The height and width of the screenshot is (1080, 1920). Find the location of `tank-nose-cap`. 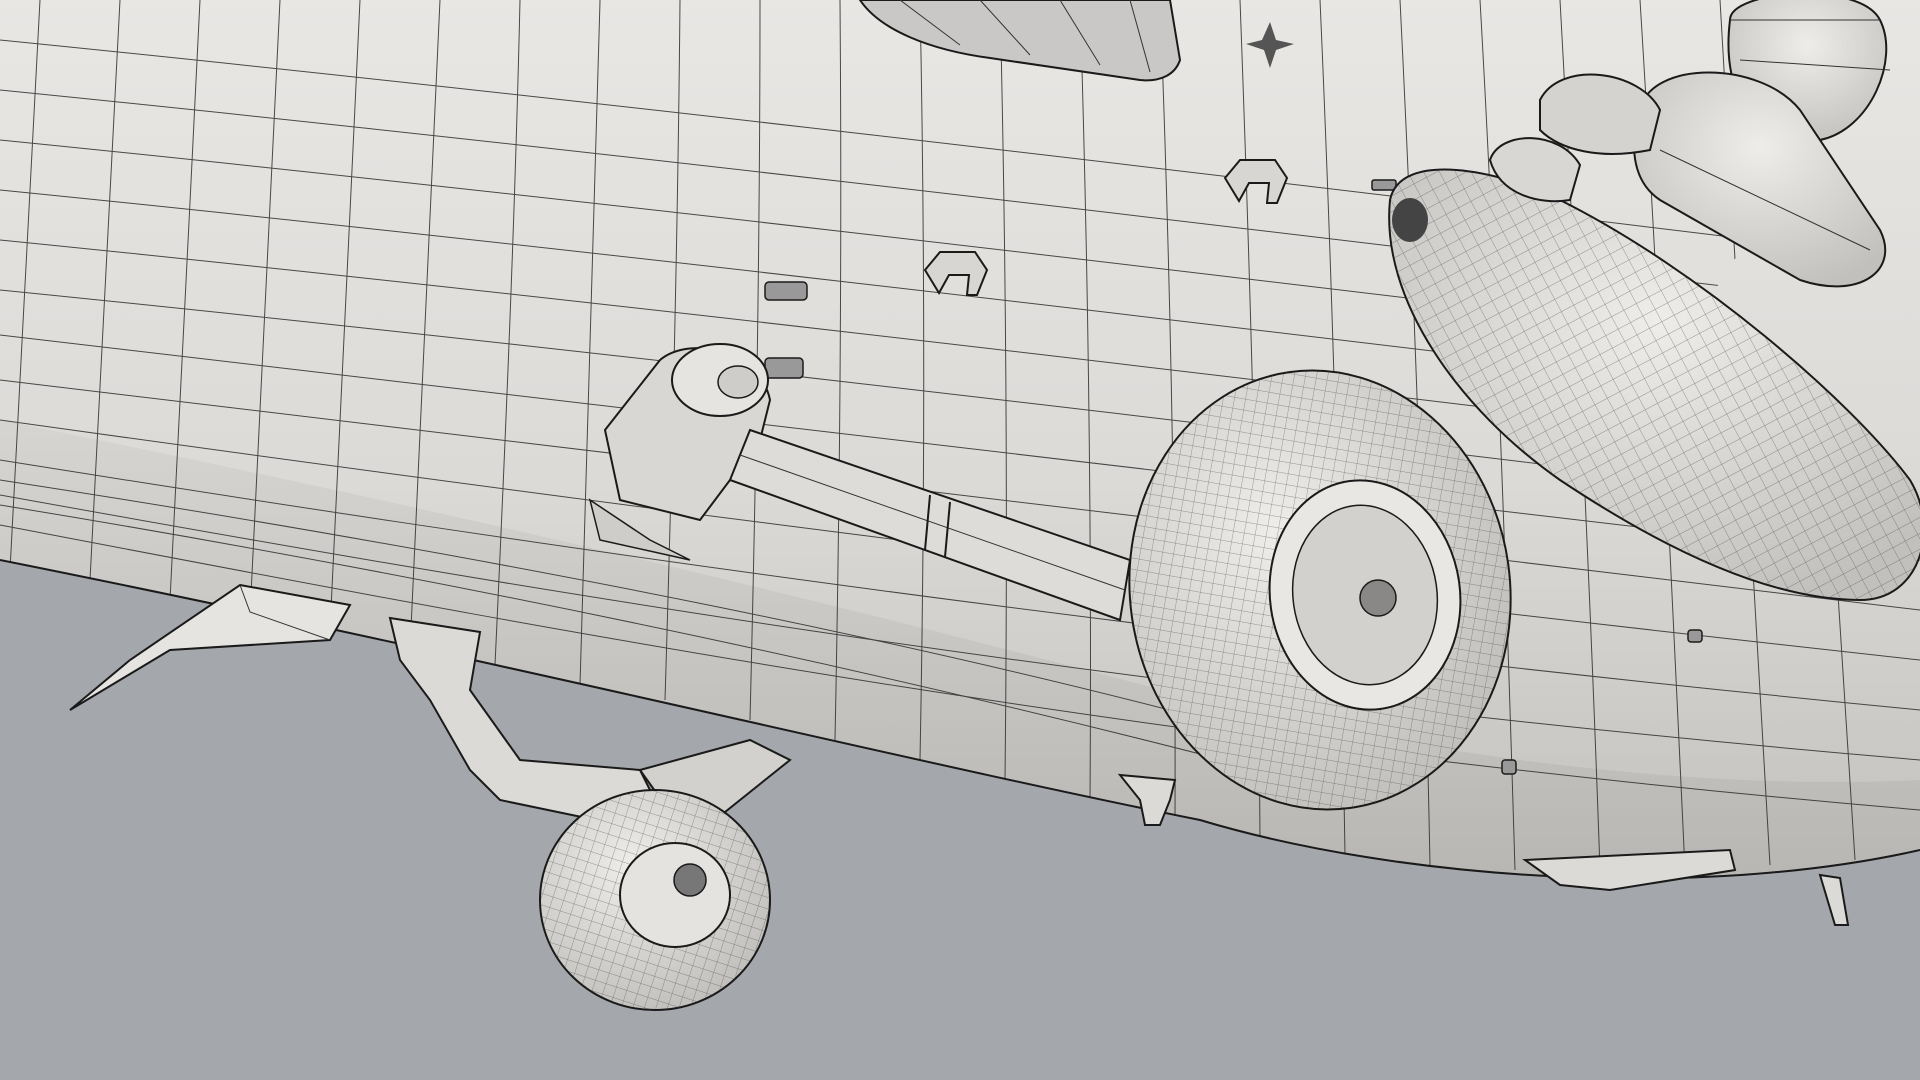

tank-nose-cap is located at coordinates (1410, 220).